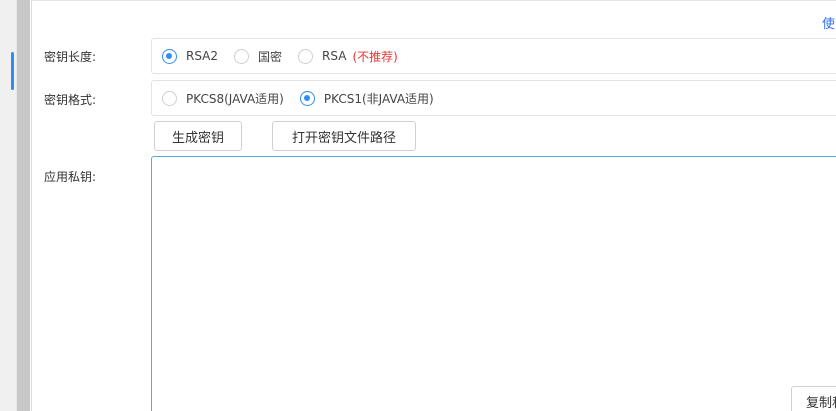 This screenshot has width=836, height=411. Describe the element at coordinates (70, 57) in the screenshot. I see `key-length-label: 密钥长度:` at that location.